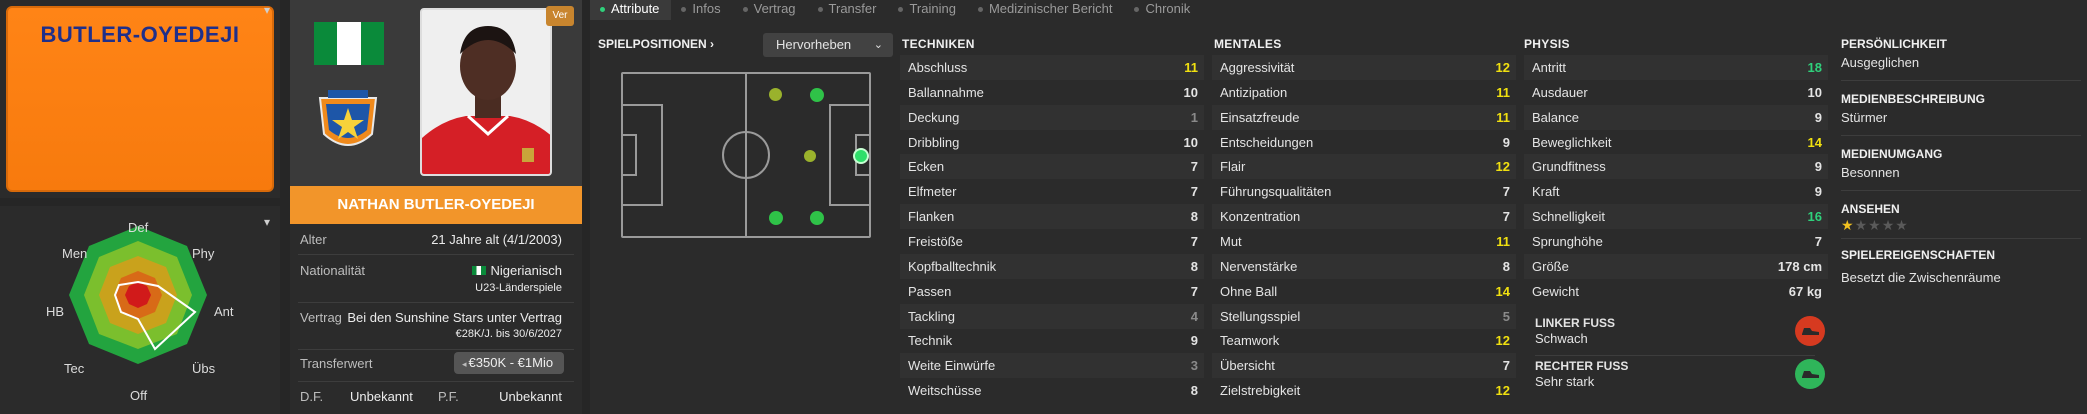  I want to click on right-foot-value: Sehr stark, so click(1565, 381).